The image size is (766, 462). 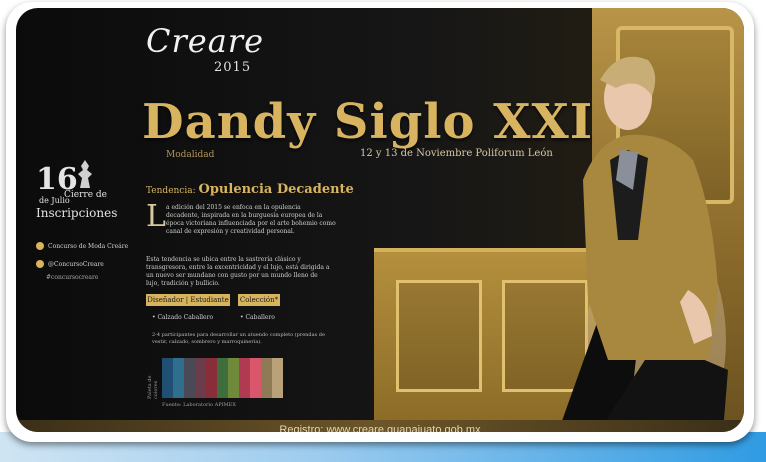 I want to click on facebook-text: Concurso de Moda Creáre, so click(x=88, y=246).